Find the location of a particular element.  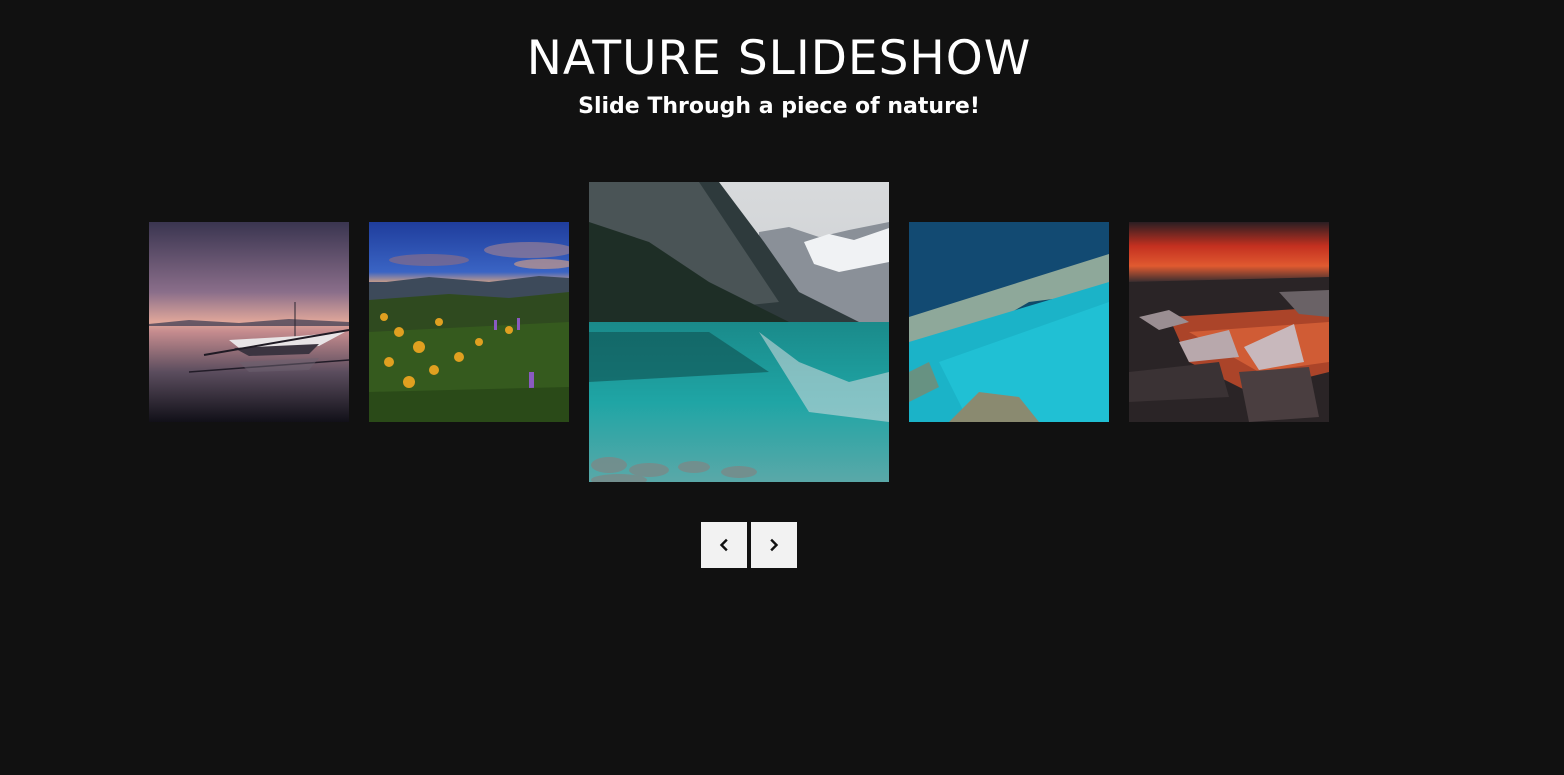

boat-sunset-image is located at coordinates (249, 322).